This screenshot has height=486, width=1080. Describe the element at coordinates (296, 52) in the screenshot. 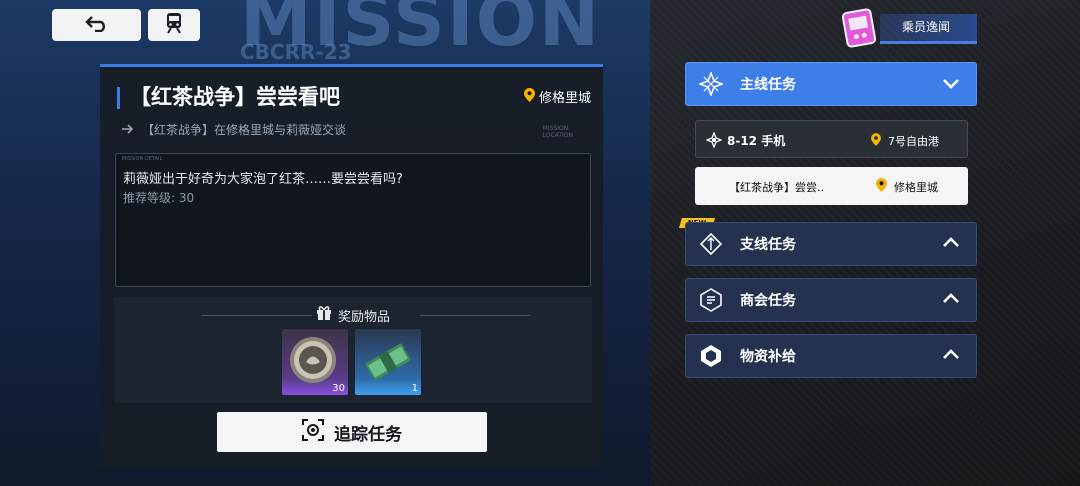

I see `background-code: CBCRR-23` at that location.